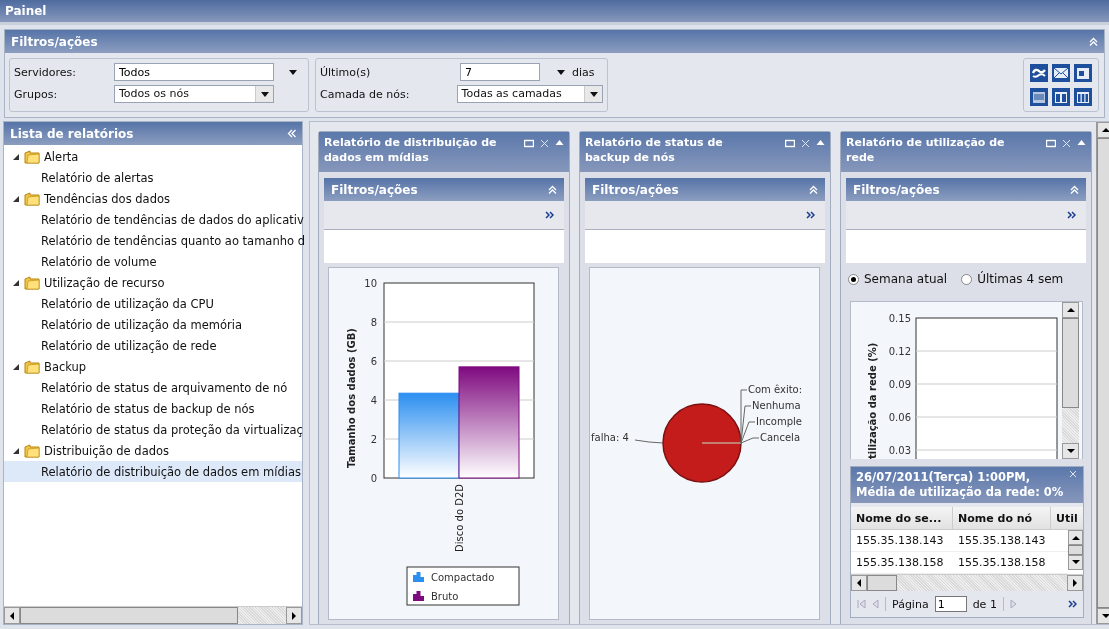 This screenshot has width=1109, height=629. I want to click on window-icon, so click(1083, 73).